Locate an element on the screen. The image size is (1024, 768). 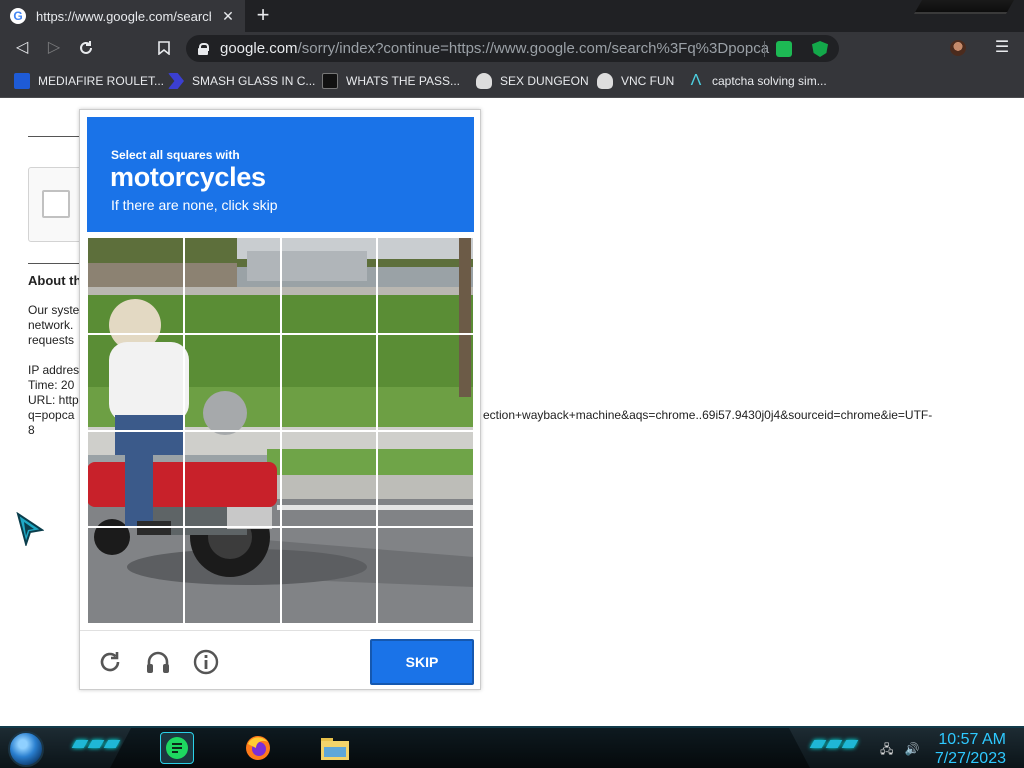
bracket-icon is located at coordinates (176, 81).